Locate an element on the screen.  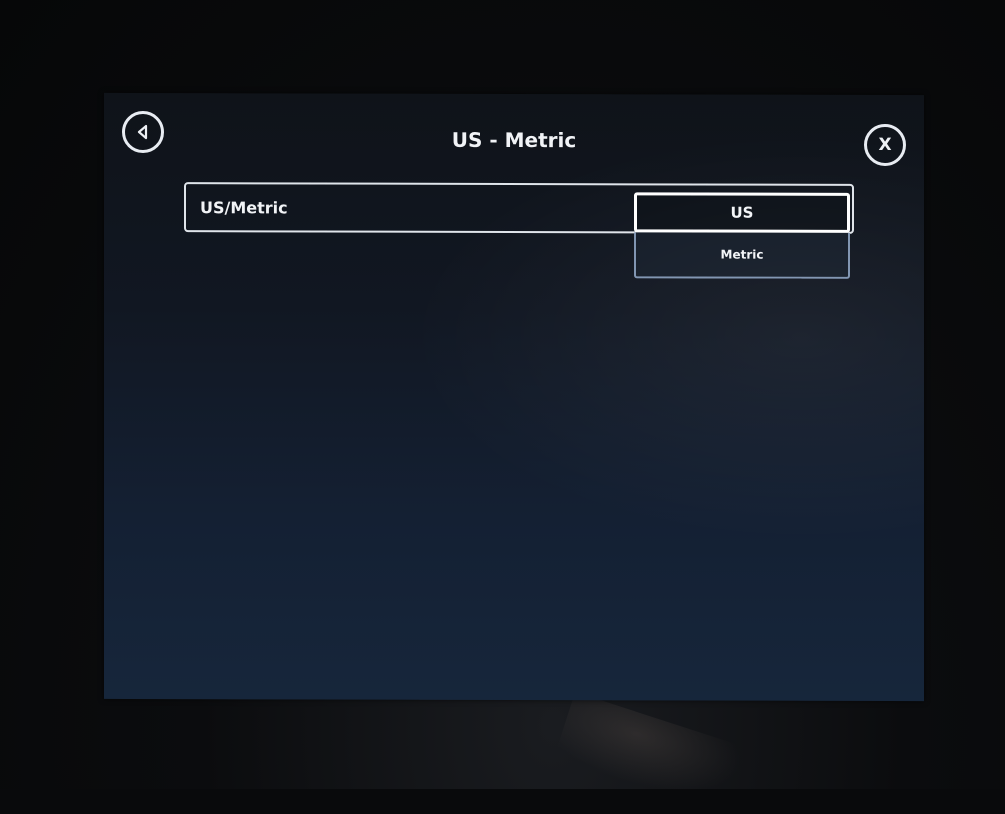
setting-label: US/Metric is located at coordinates (244, 208).